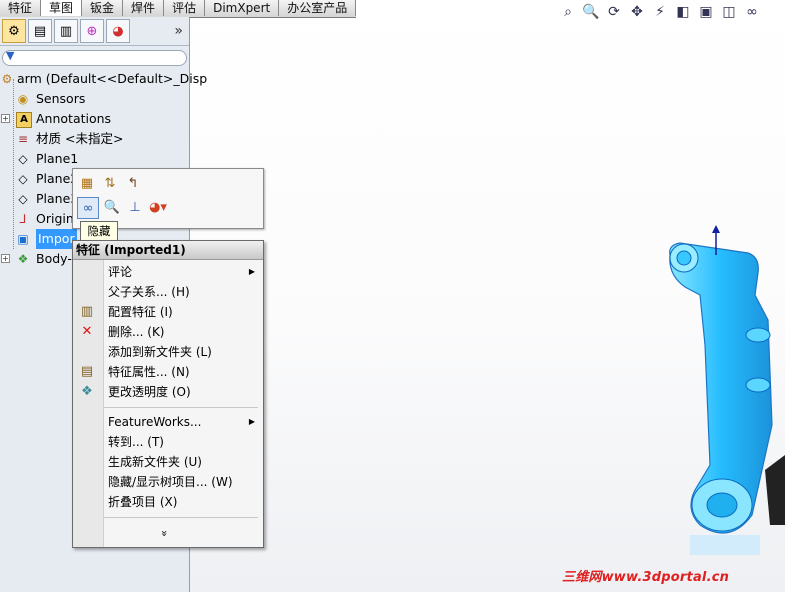  What do you see at coordinates (155, 462) in the screenshot?
I see `menu-item-label: 生成新文件夹 (U)` at bounding box center [155, 462].